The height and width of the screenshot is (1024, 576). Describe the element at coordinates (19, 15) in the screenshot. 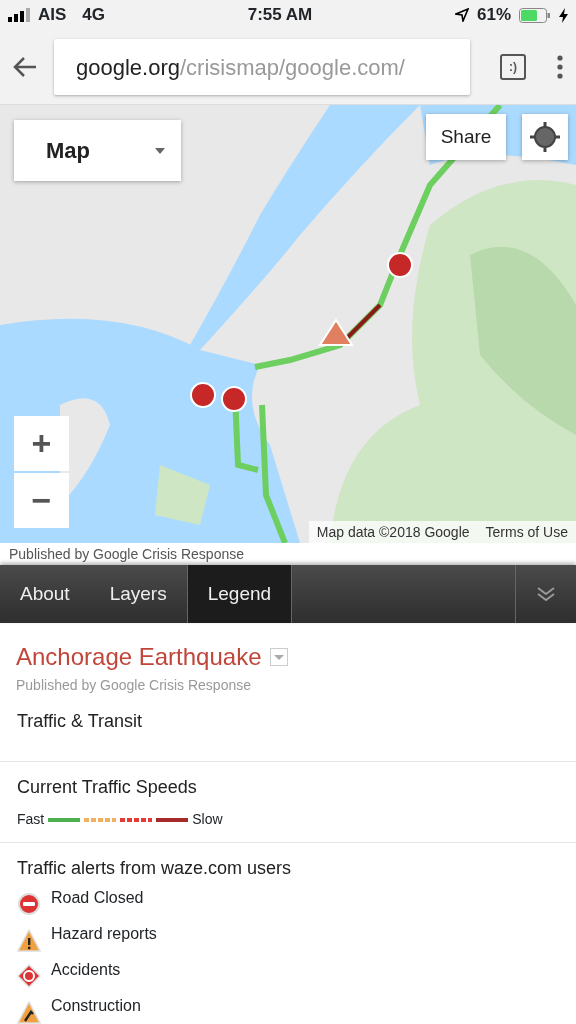

I see `signal-icon` at that location.